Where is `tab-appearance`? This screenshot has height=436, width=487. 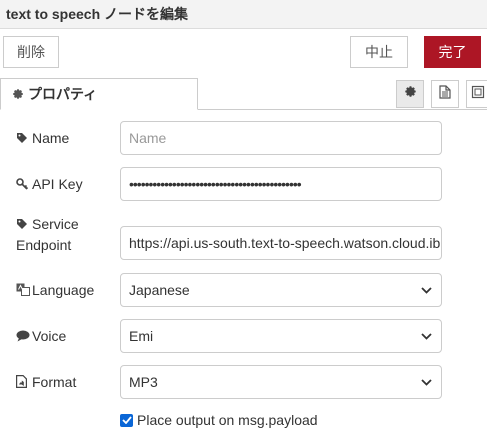
tab-appearance is located at coordinates (476, 94).